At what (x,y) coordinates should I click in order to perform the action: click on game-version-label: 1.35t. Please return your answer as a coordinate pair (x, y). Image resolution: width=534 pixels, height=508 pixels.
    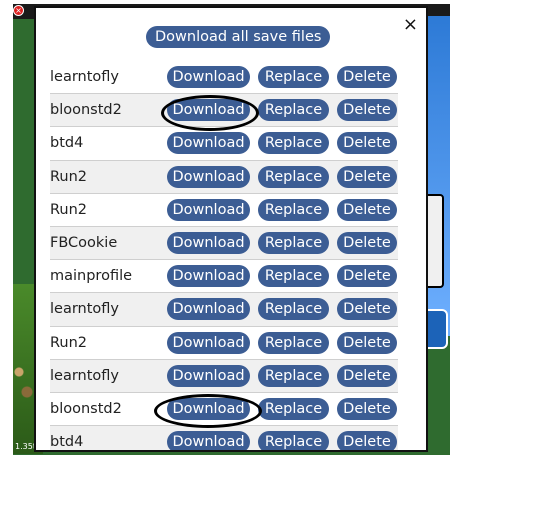
    Looking at the image, I should click on (25, 446).